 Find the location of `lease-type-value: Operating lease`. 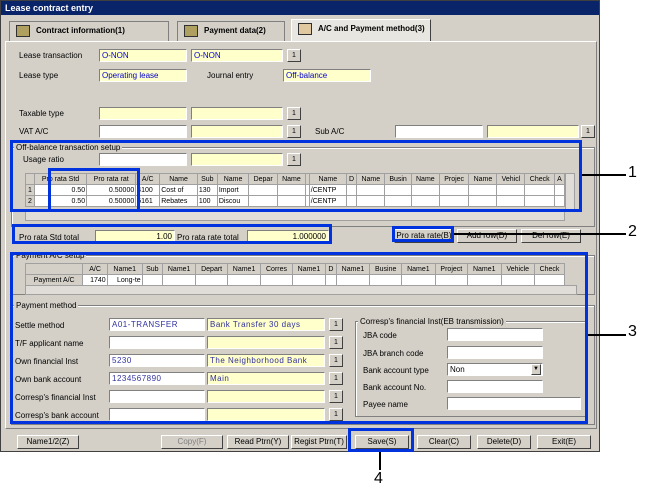

lease-type-value: Operating lease is located at coordinates (143, 75).